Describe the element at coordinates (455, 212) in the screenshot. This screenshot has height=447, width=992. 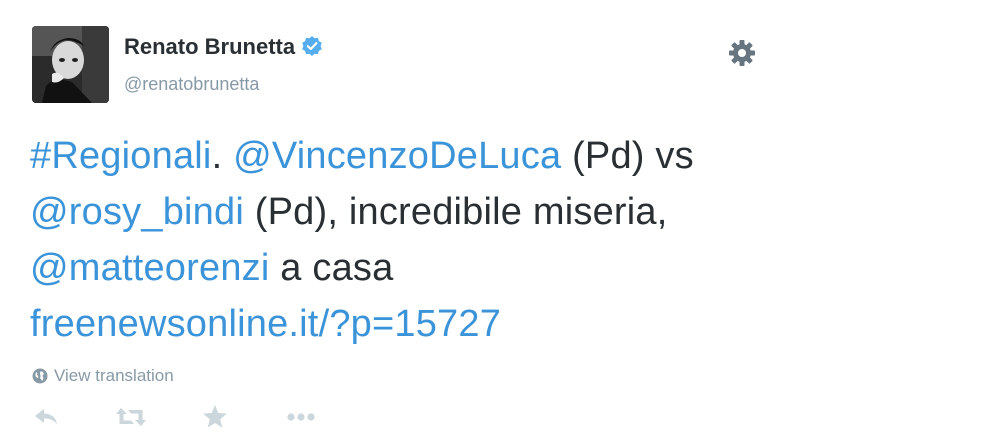
I see `tweet-text-segment-2: (Pd), incredibile miseria,` at that location.